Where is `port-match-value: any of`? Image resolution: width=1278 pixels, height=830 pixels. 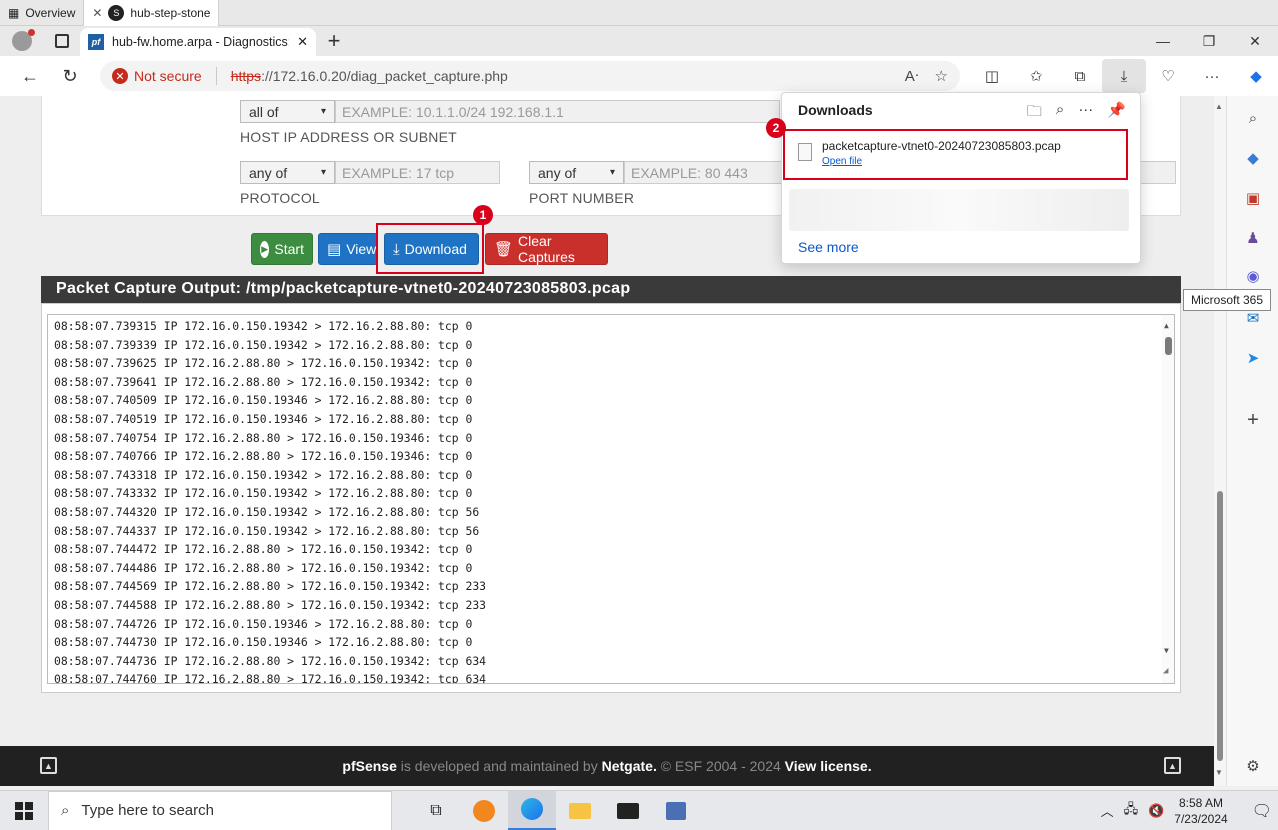 port-match-value: any of is located at coordinates (557, 172).